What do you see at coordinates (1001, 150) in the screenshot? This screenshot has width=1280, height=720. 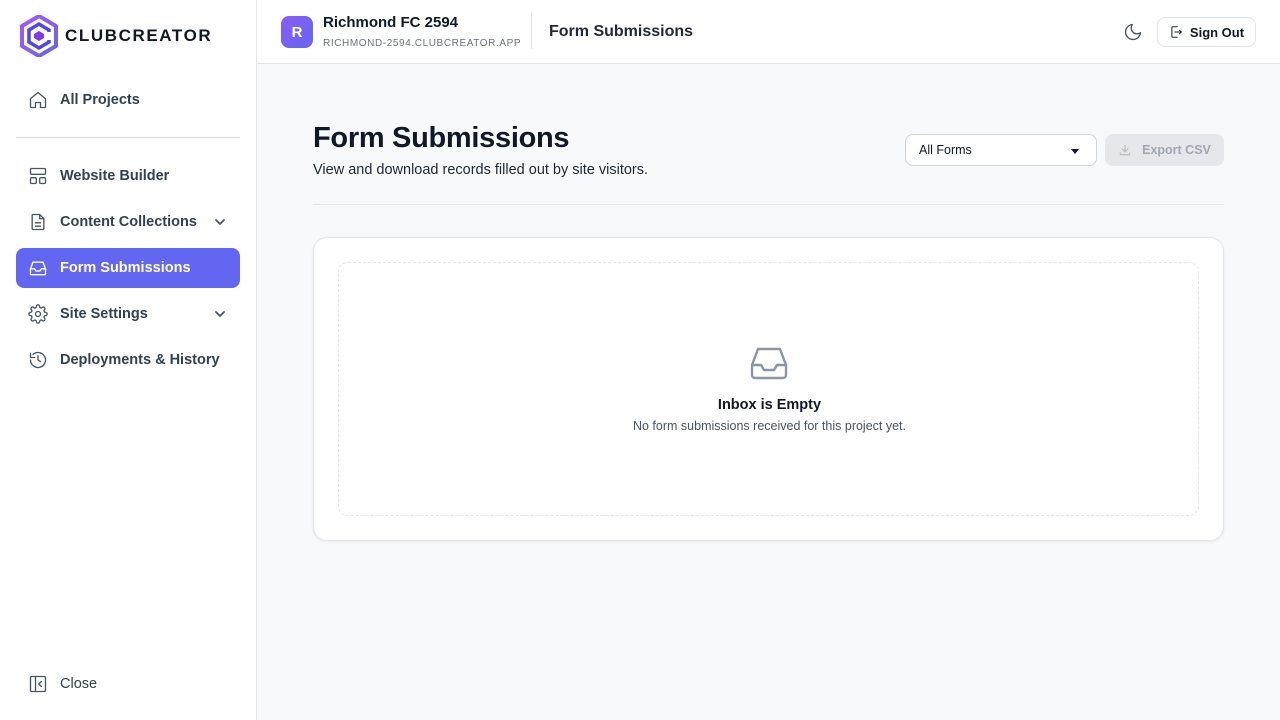 I see `form-filter-select: All Forms` at bounding box center [1001, 150].